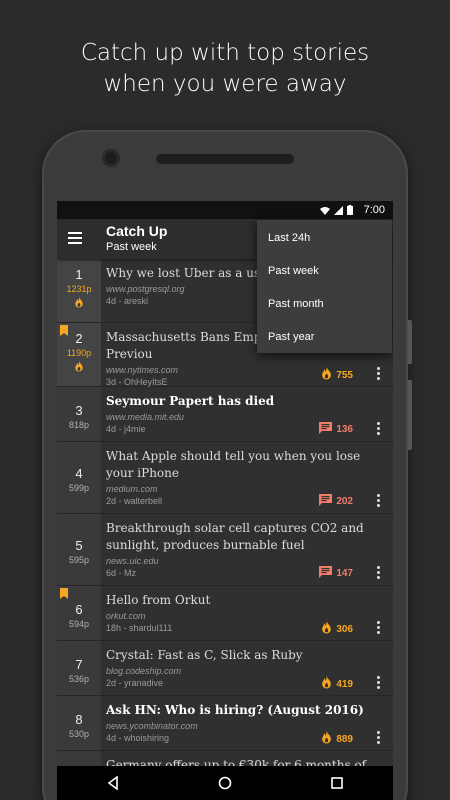  What do you see at coordinates (324, 271) in the screenshot?
I see `dropdown-option-past-week: Past week` at bounding box center [324, 271].